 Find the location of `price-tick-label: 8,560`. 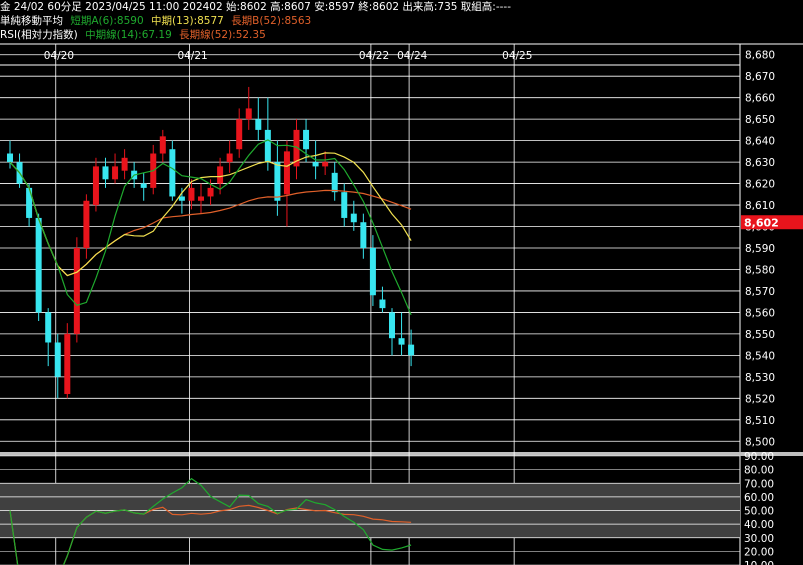

price-tick-label: 8,560 is located at coordinates (760, 313).